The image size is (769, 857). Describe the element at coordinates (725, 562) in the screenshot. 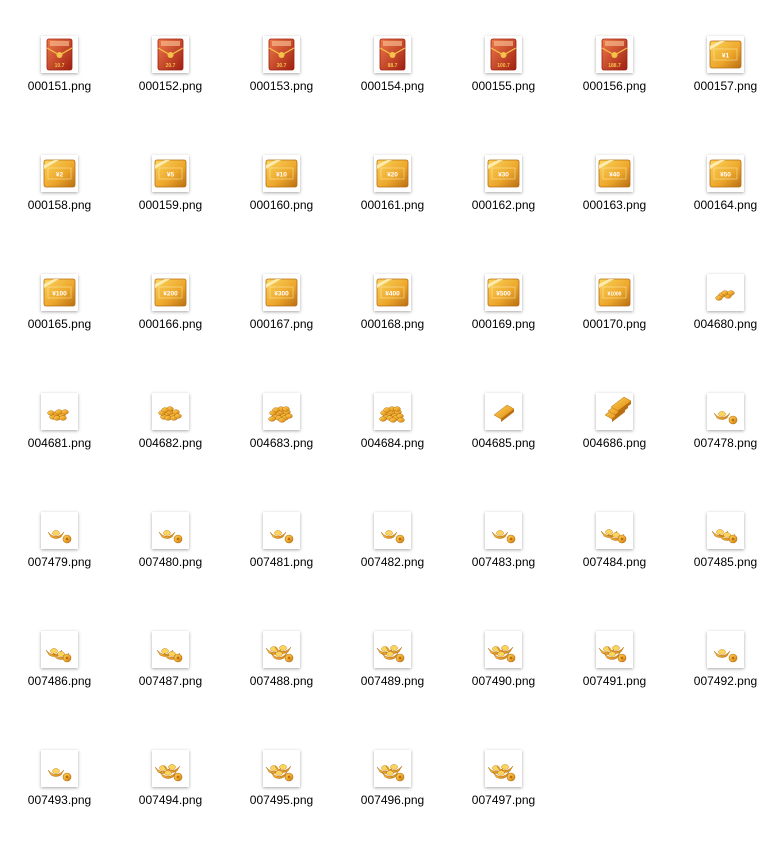

I see `file-name-label: 007485.png` at that location.